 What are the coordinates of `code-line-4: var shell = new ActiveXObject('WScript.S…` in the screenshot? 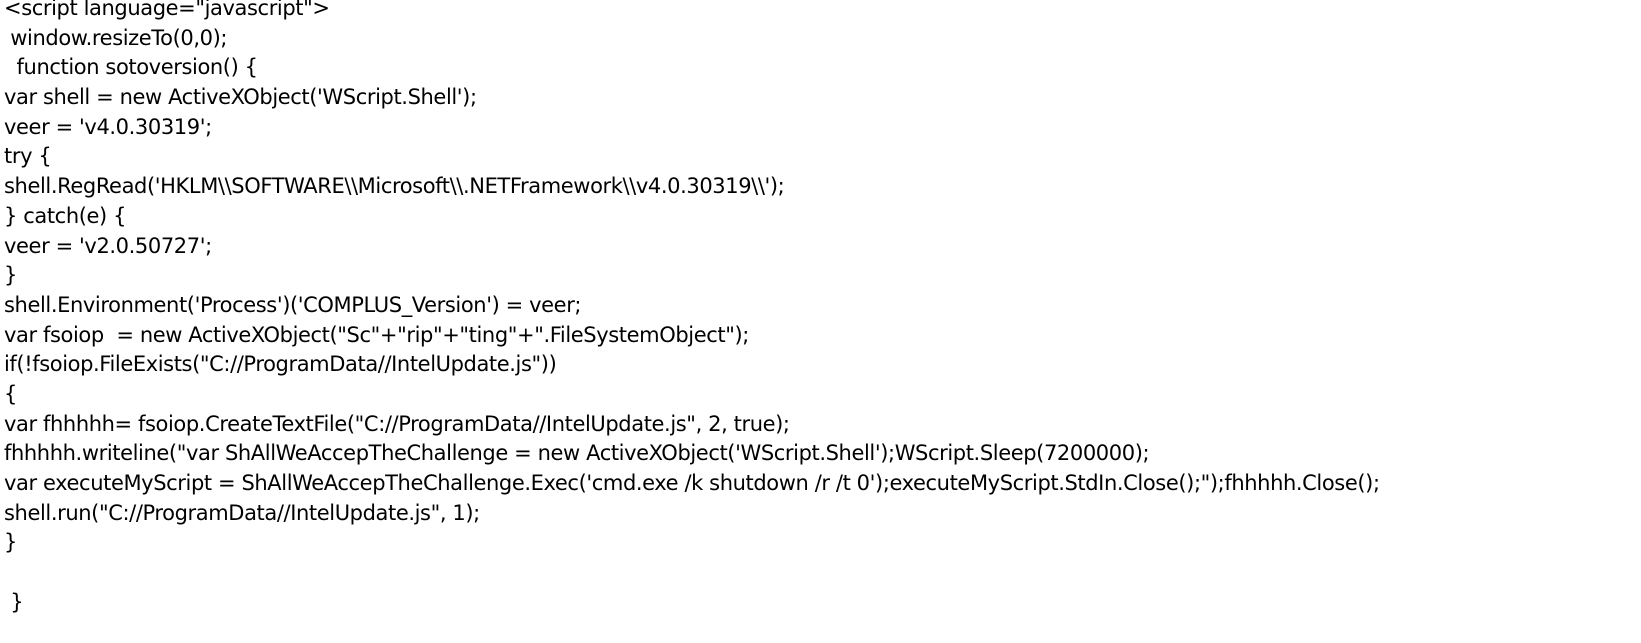 It's located at (240, 97).